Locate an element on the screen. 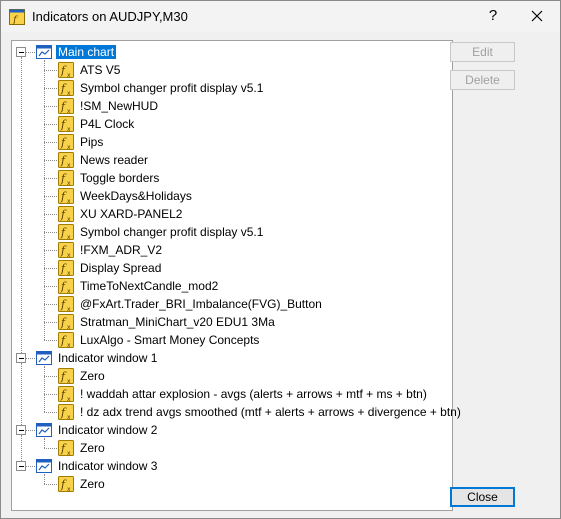 The width and height of the screenshot is (561, 519). tree-item: Display Spread is located at coordinates (120, 268).